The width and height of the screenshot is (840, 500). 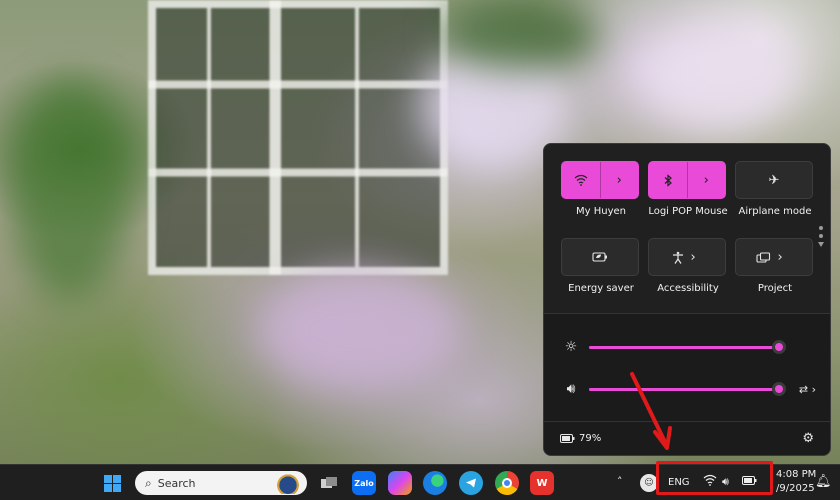 What do you see at coordinates (471, 483) in the screenshot?
I see `telegram-icon` at bounding box center [471, 483].